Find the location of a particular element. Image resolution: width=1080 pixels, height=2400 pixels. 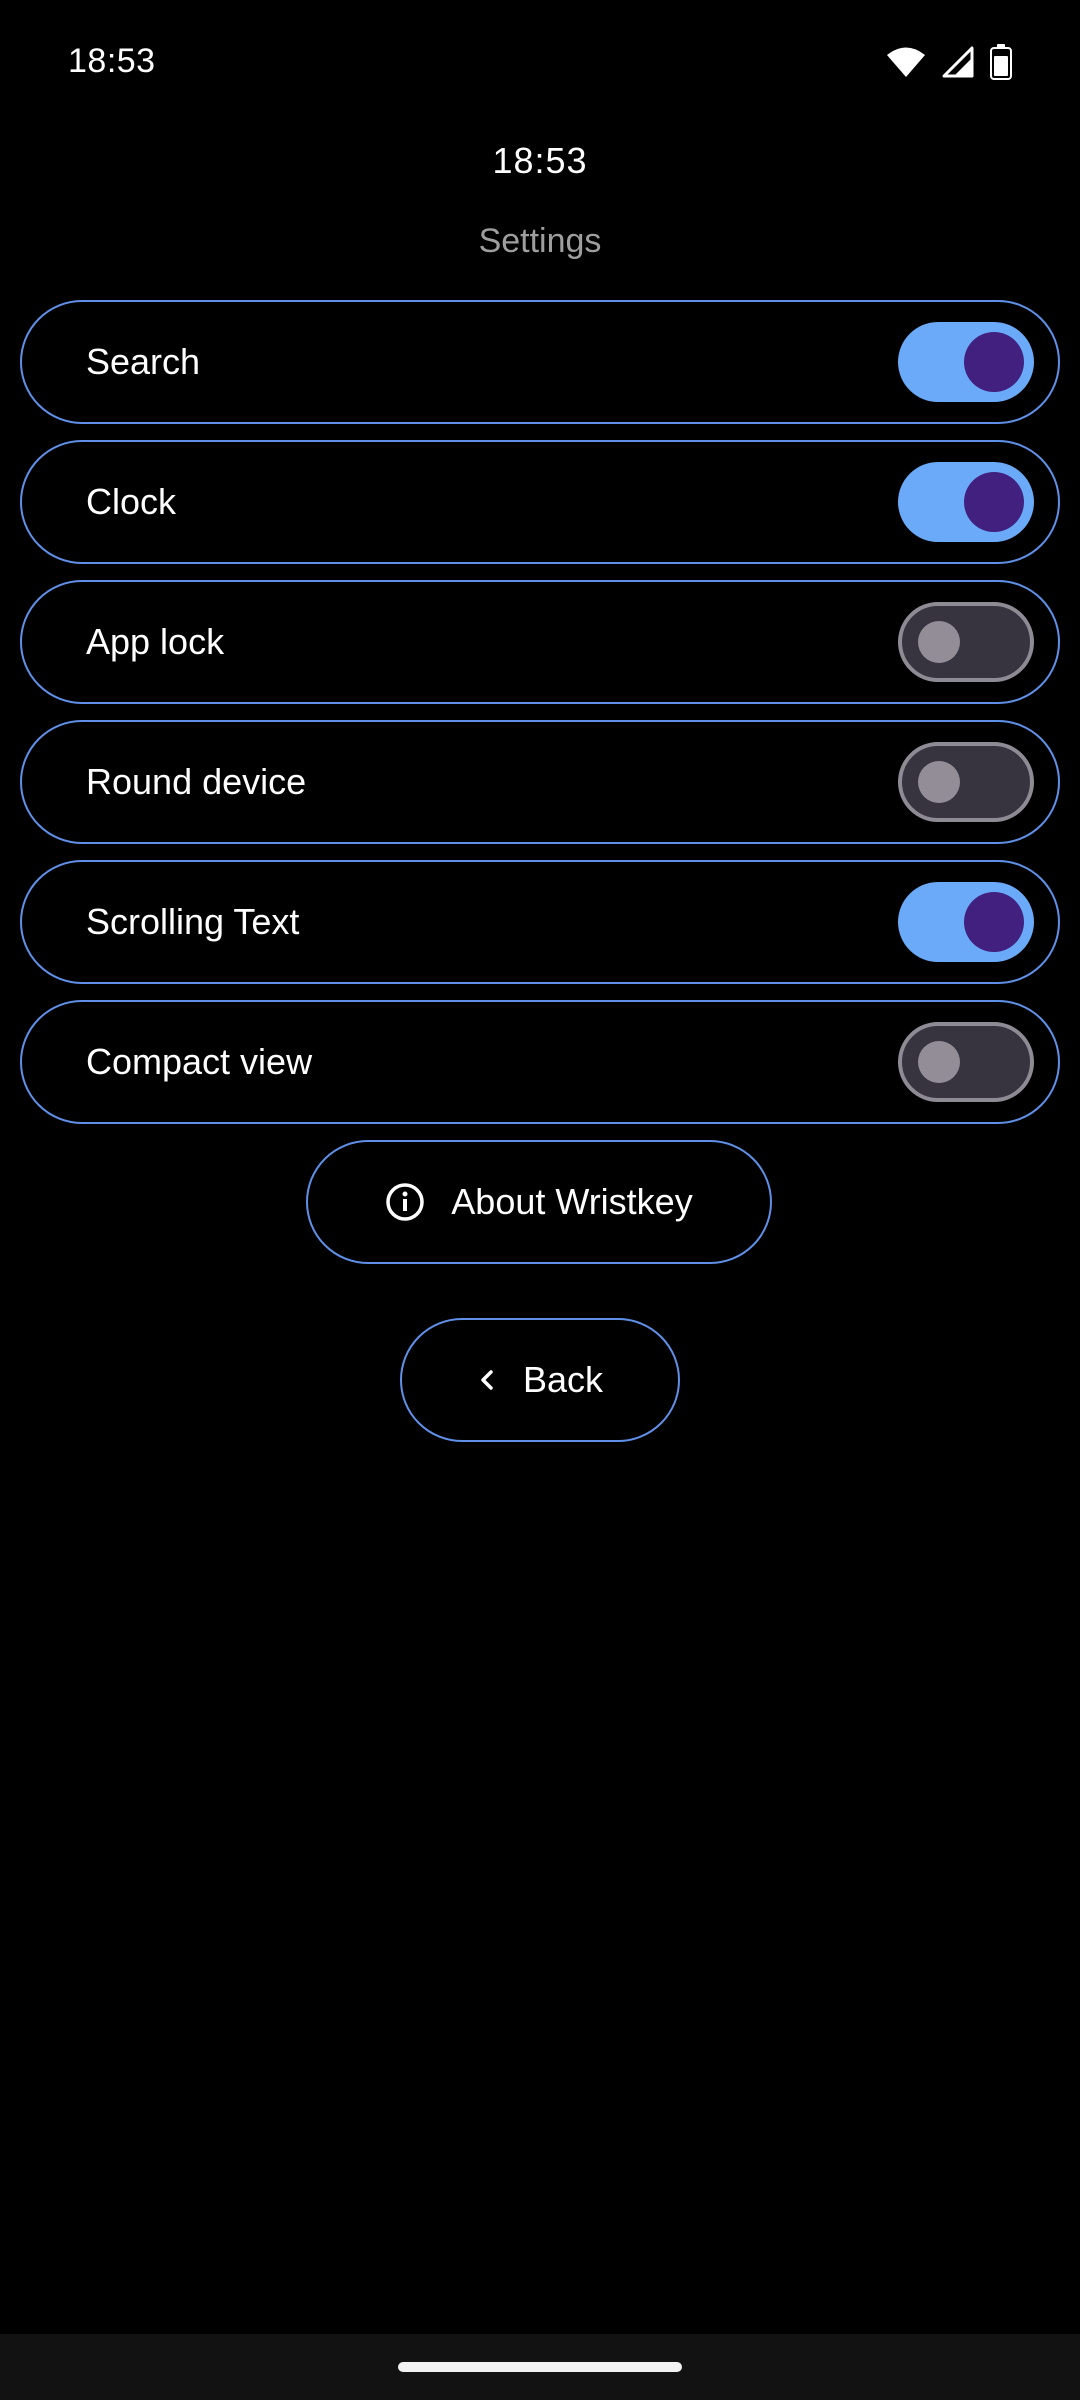

setting-round-device: Round device is located at coordinates (540, 782).